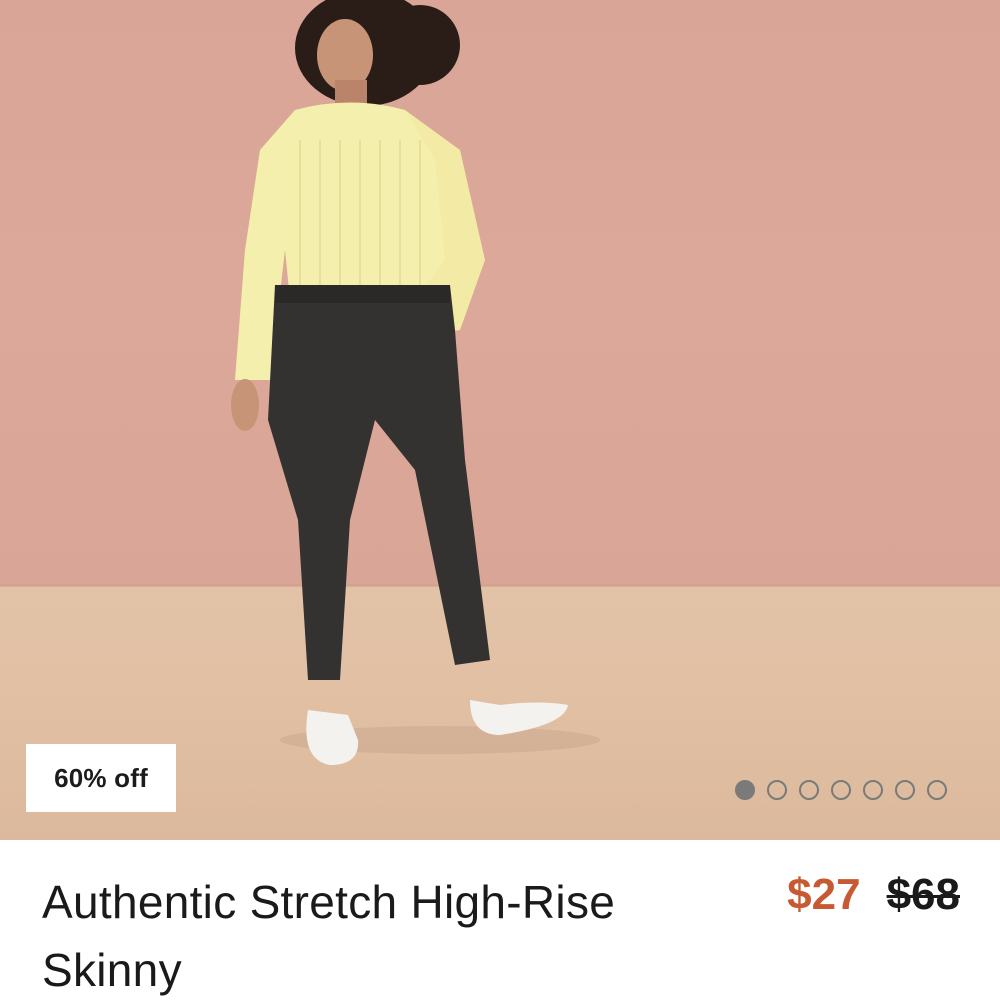 This screenshot has width=1000, height=1000. I want to click on carousel-dots, so click(841, 790).